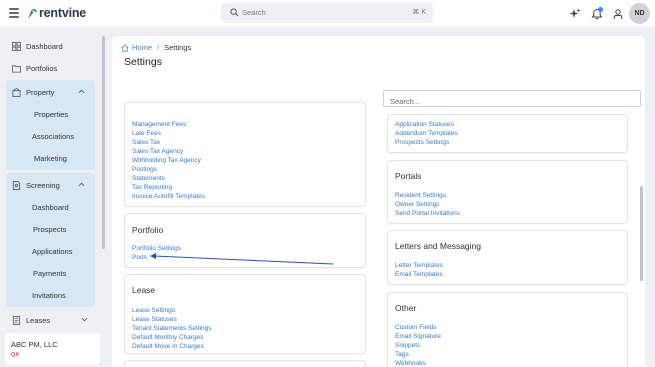 Image resolution: width=655 pixels, height=367 pixels. I want to click on rentvine-leaf-icon, so click(32, 13).